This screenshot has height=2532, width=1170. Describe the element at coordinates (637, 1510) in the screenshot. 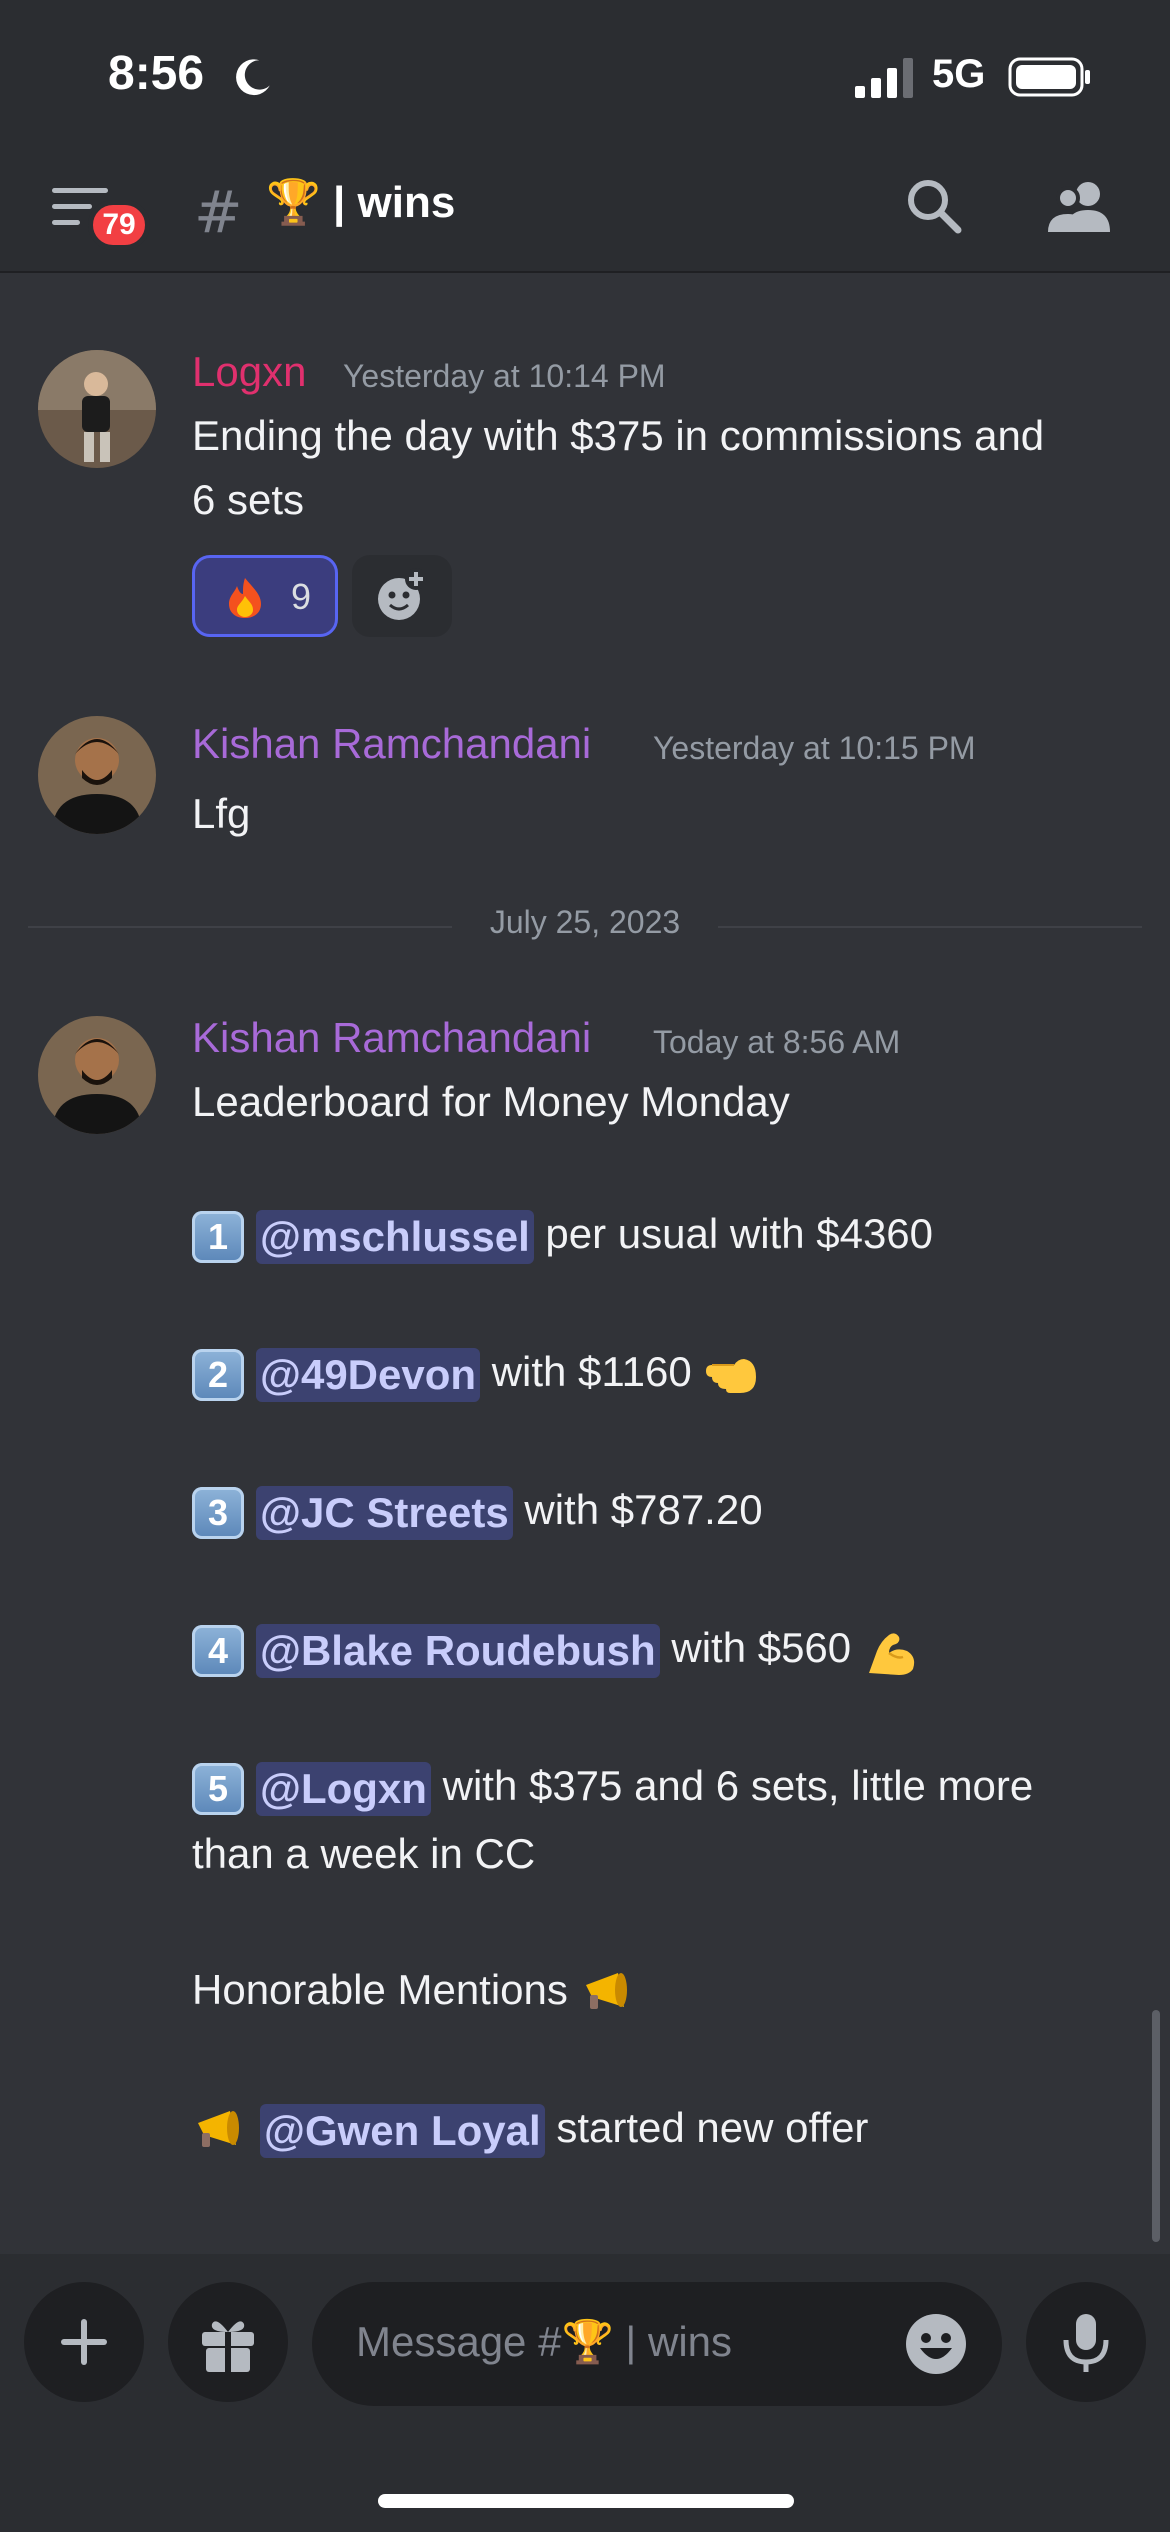

I see `entry-text: with $787.20` at that location.